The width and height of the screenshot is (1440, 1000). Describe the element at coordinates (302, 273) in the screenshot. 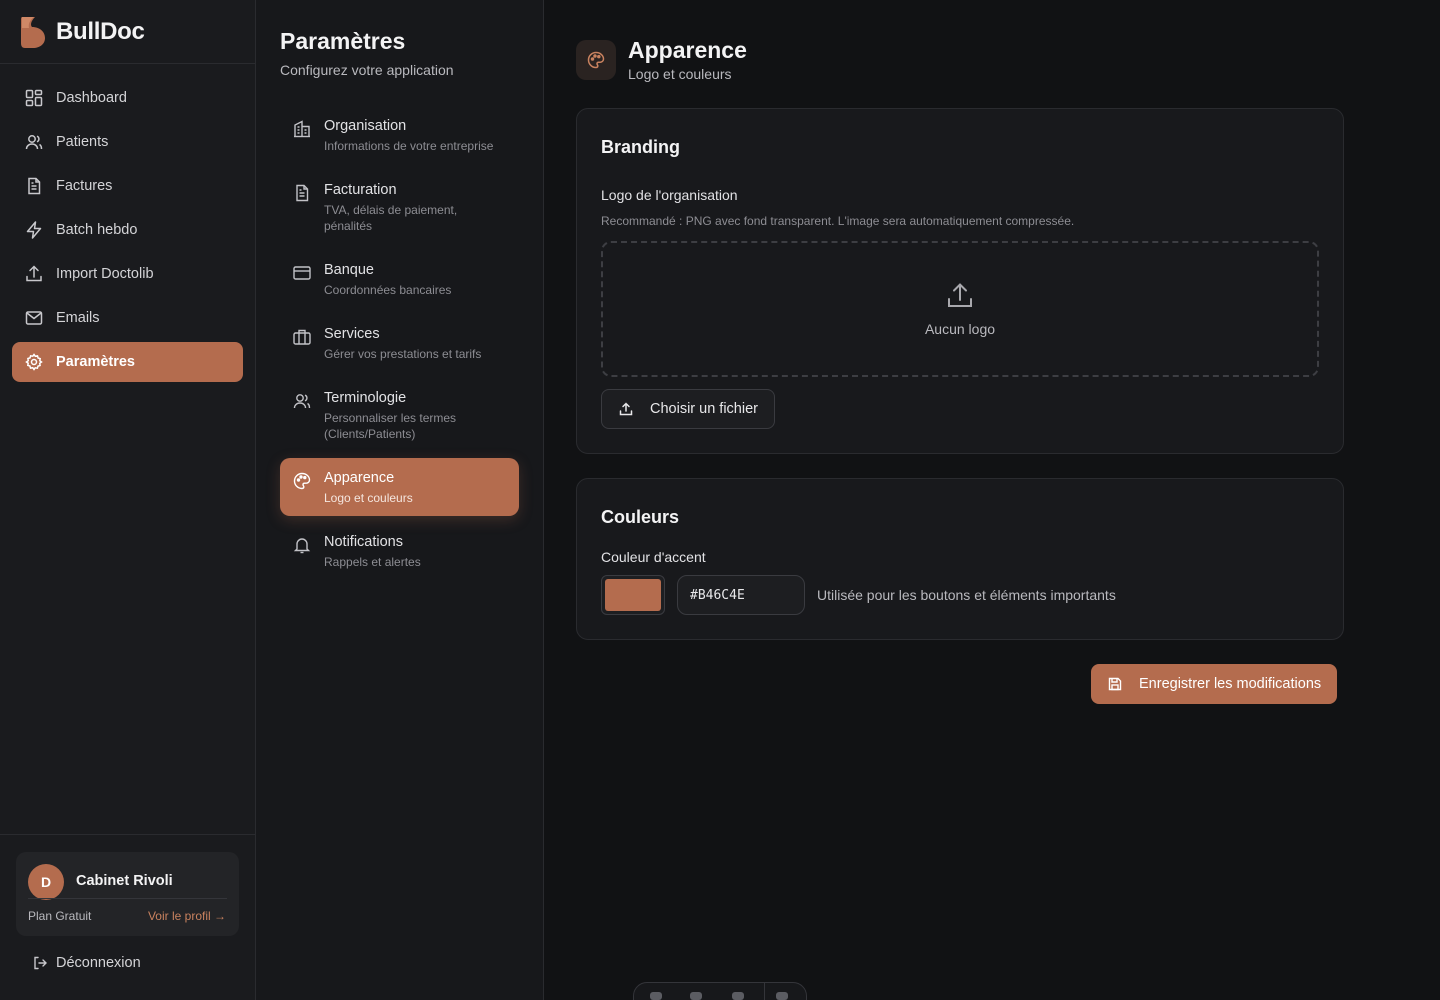

I see `credit-card-icon` at that location.